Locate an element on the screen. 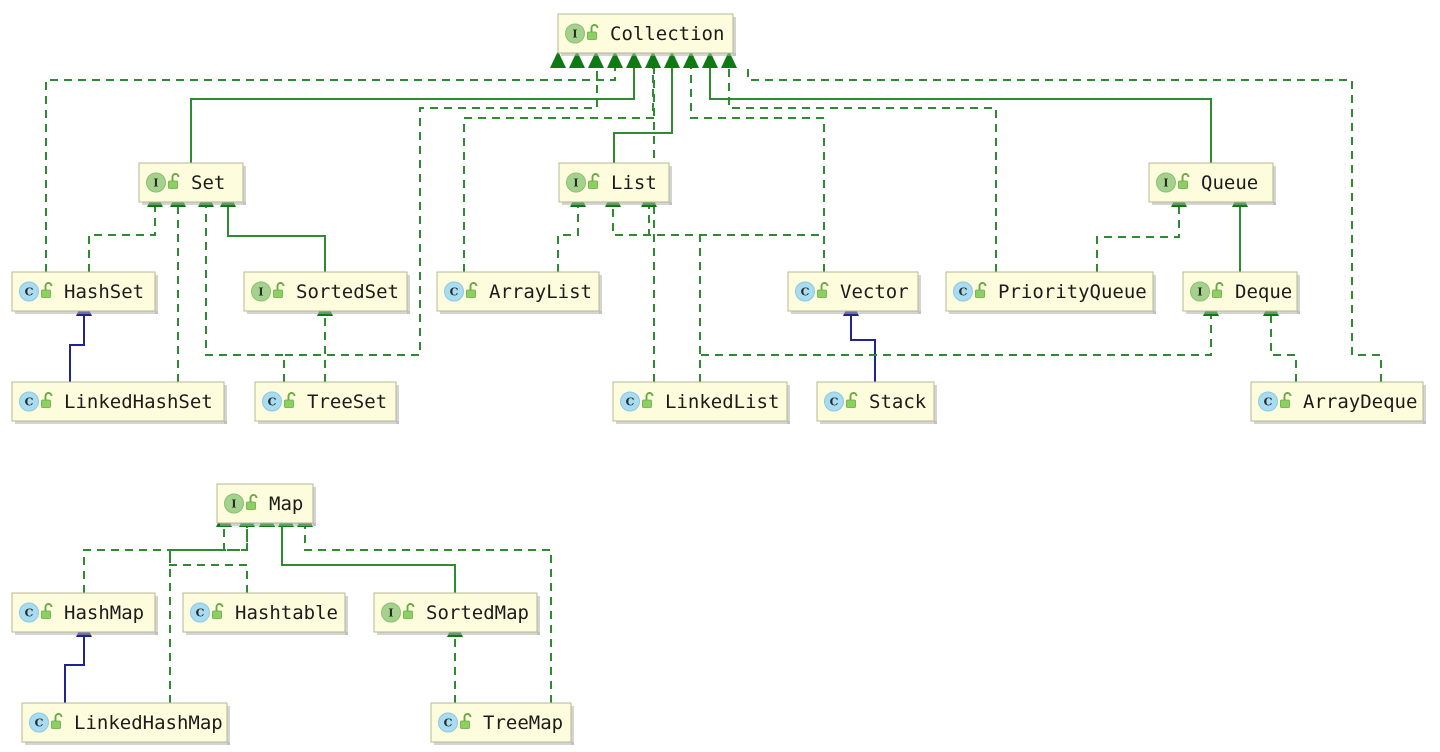 This screenshot has width=1440, height=752. node-label: TreeMap is located at coordinates (523, 723).